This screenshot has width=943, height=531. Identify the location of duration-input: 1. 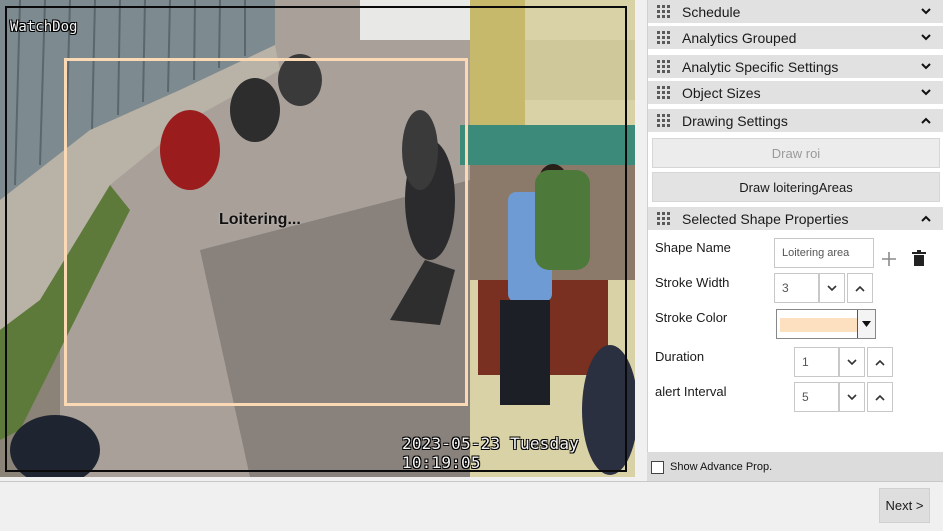
(816, 362).